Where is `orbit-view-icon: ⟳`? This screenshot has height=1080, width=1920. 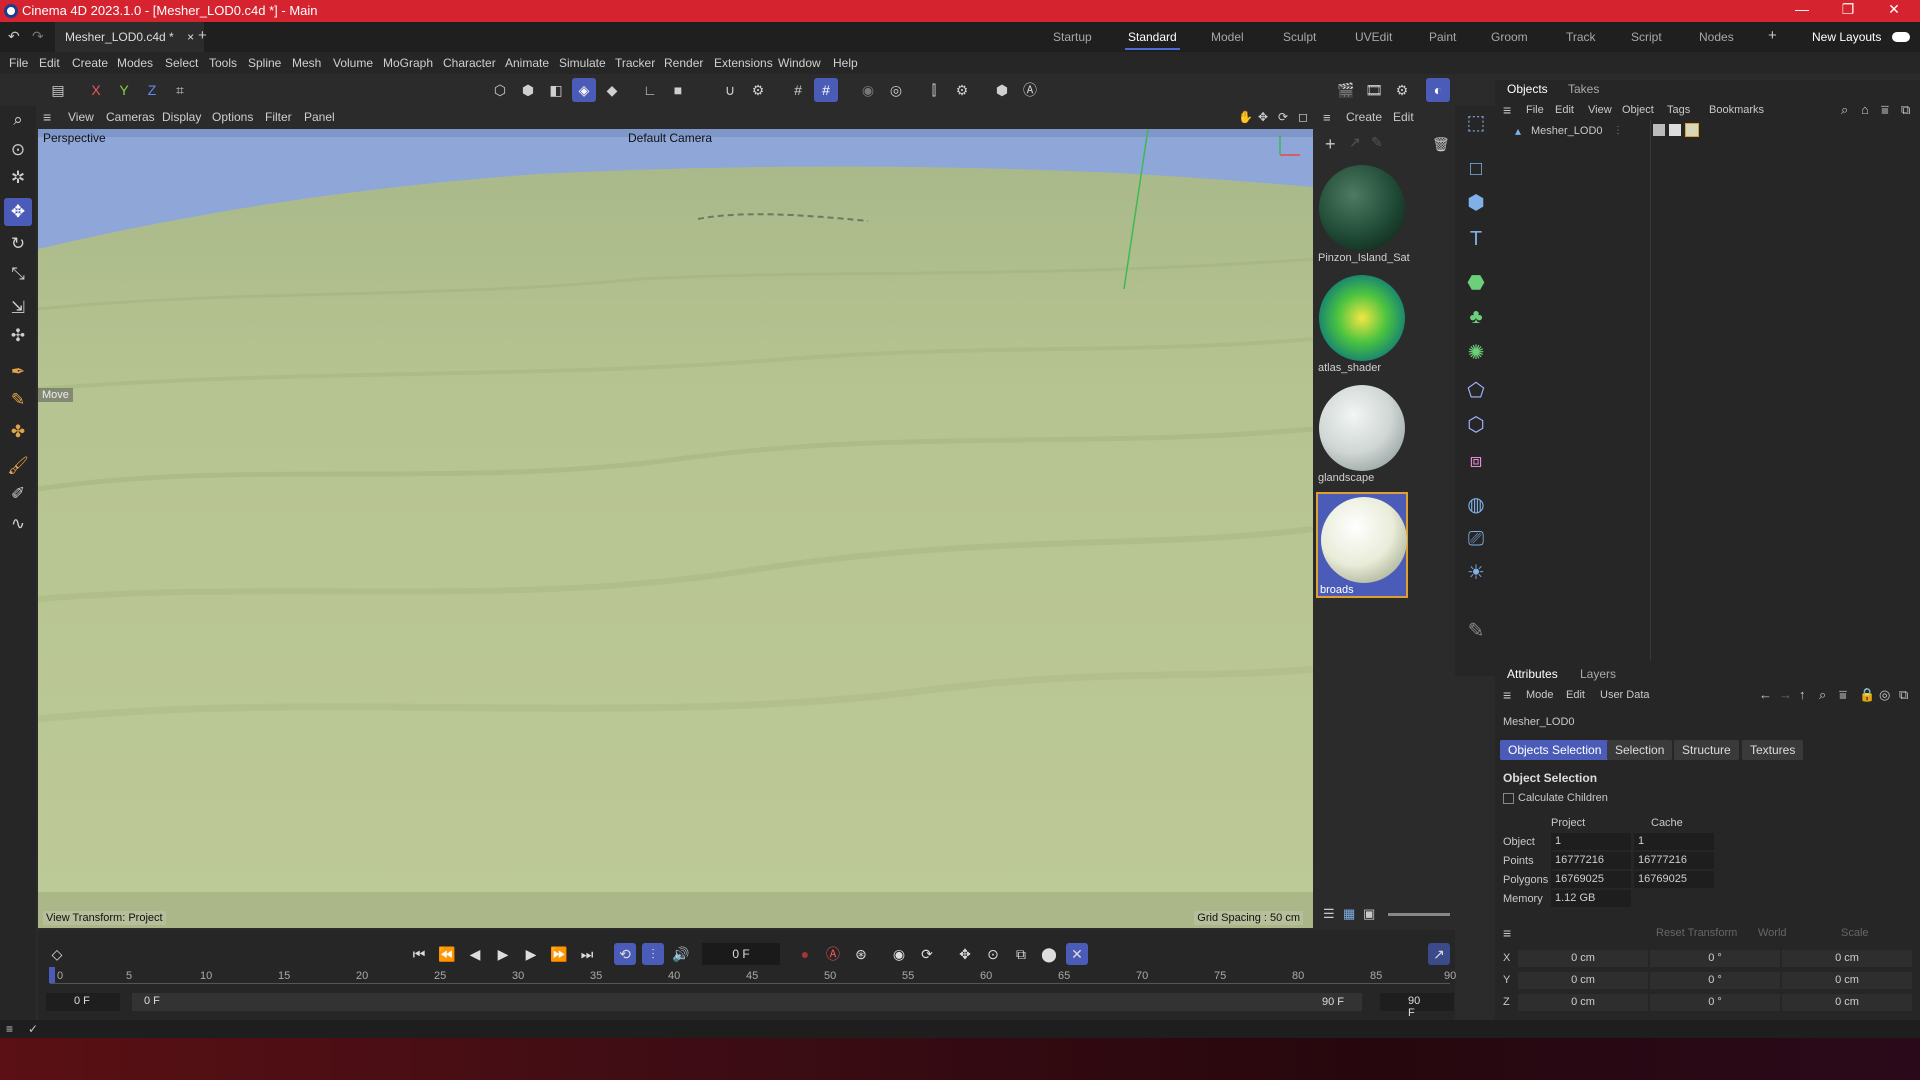
orbit-view-icon: ⟳ is located at coordinates (1283, 117).